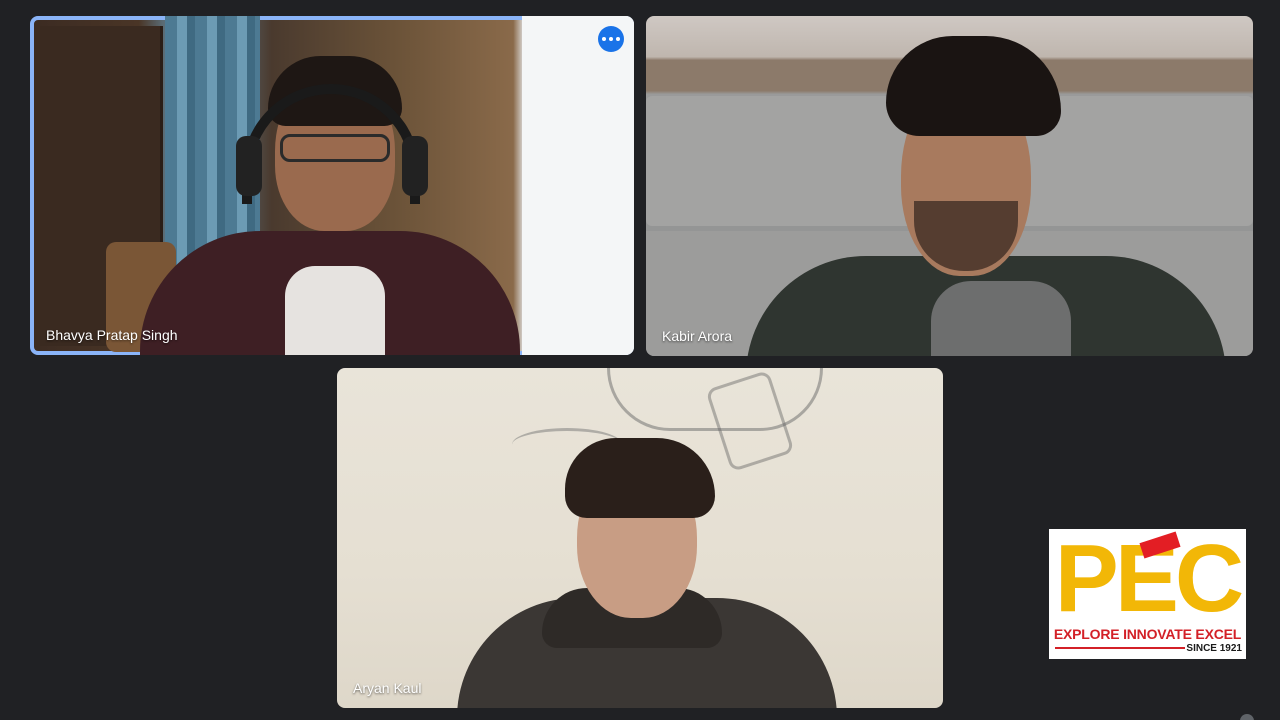 This screenshot has height=720, width=1280. What do you see at coordinates (112, 335) in the screenshot?
I see `participant-name-label: Bhavya Pratap Singh` at bounding box center [112, 335].